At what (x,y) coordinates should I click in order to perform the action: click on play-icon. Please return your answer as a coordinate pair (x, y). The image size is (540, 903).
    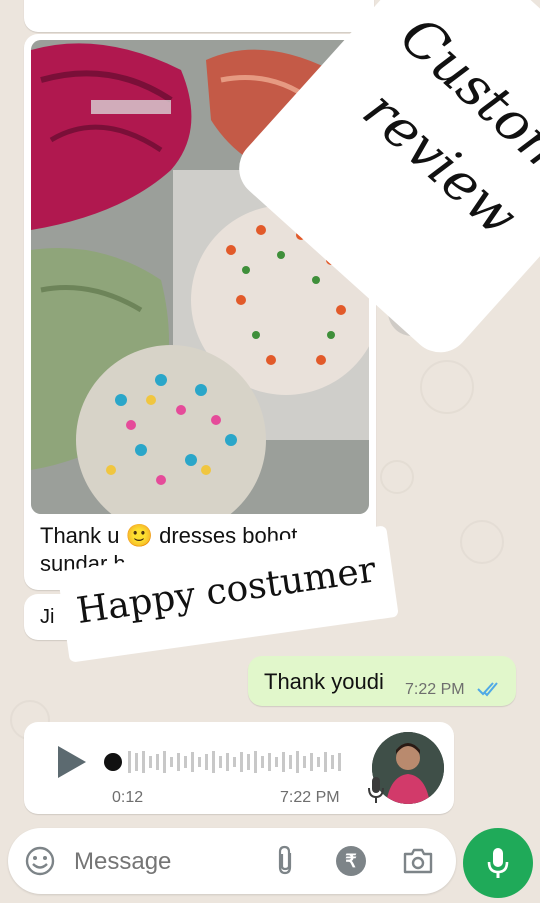
    Looking at the image, I should click on (72, 762).